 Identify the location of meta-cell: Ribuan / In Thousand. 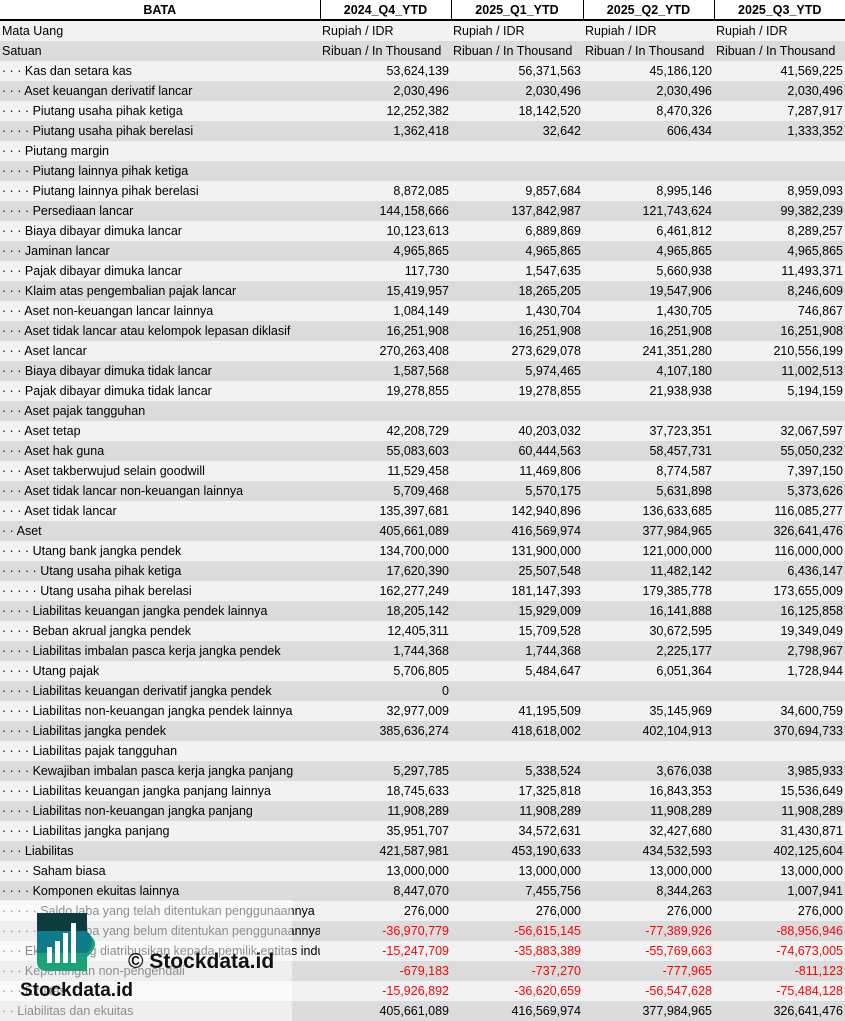
(517, 51).